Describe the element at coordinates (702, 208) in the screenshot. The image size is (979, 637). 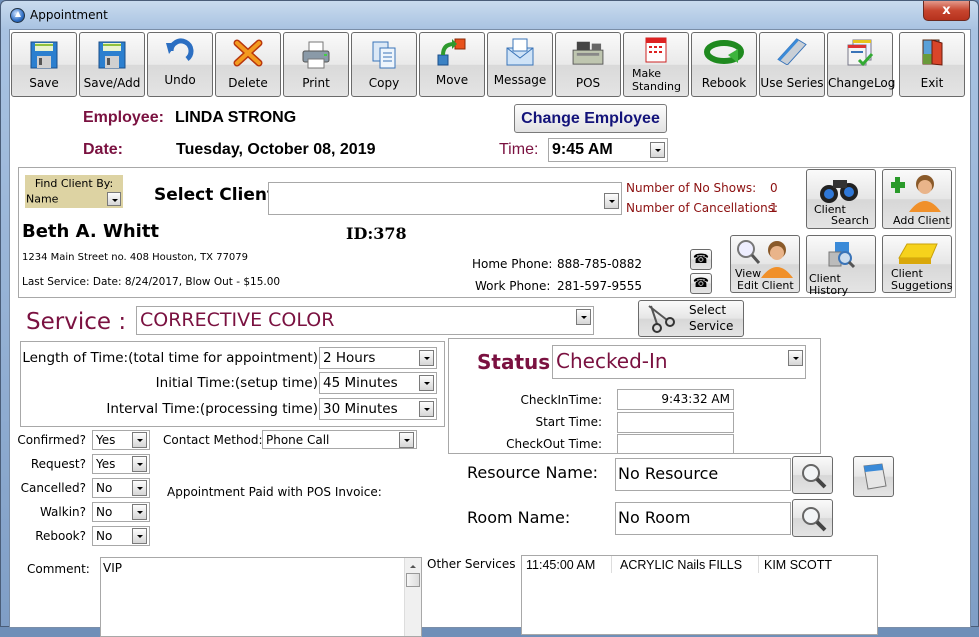
I see `cancellations-label: Number of Cancellations:` at that location.